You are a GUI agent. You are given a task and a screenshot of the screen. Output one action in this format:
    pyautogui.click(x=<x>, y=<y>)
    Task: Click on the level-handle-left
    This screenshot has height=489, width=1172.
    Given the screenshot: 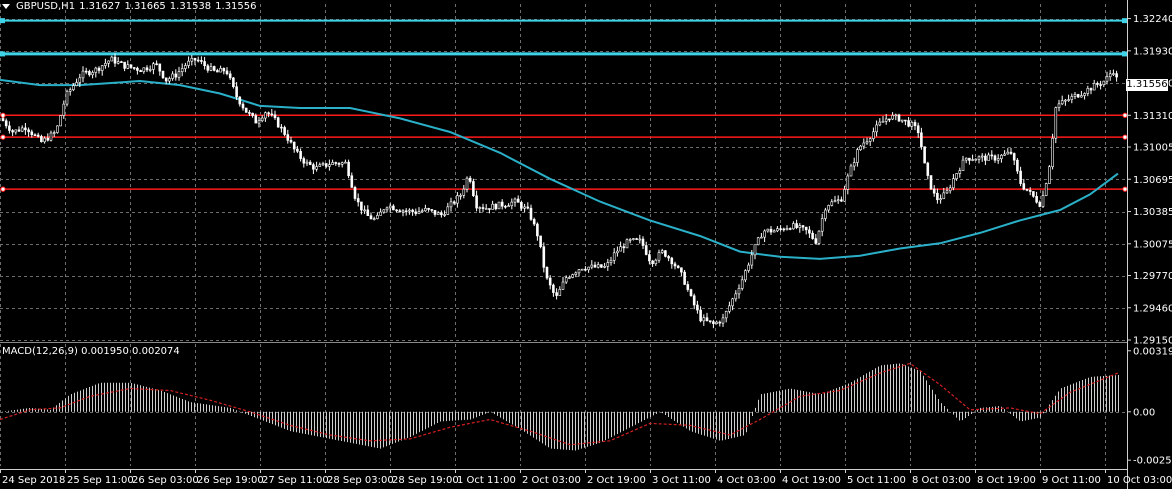 What is the action you would take?
    pyautogui.click(x=2, y=54)
    